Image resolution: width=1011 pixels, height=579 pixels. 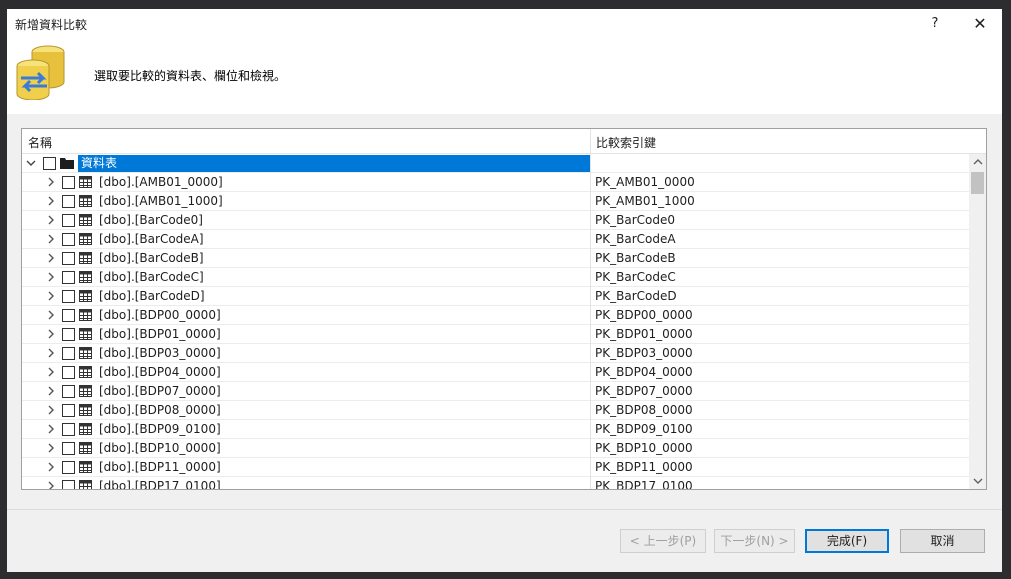 What do you see at coordinates (495, 483) in the screenshot?
I see `table-row: [dbo].[BDP17_0100] PK_BDP17_0100` at bounding box center [495, 483].